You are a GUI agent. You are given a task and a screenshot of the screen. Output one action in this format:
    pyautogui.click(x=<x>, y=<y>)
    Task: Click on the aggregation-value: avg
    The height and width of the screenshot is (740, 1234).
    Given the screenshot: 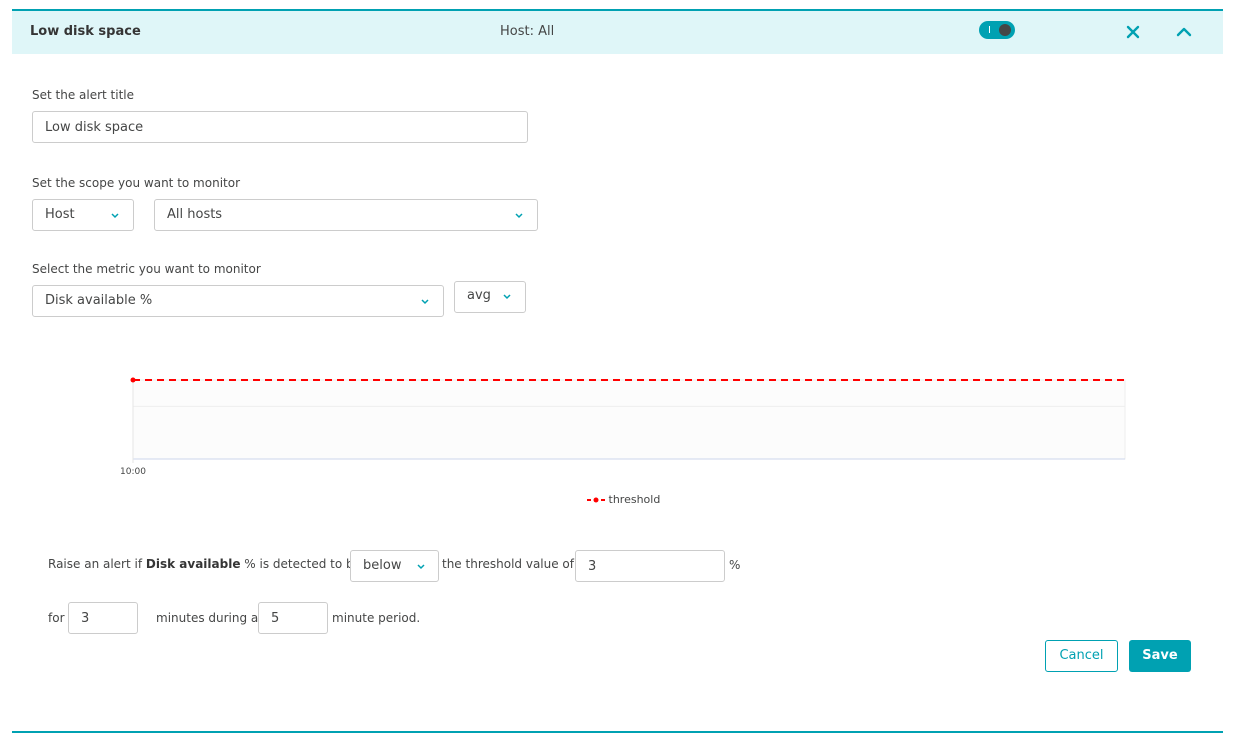 What is the action you would take?
    pyautogui.click(x=479, y=295)
    